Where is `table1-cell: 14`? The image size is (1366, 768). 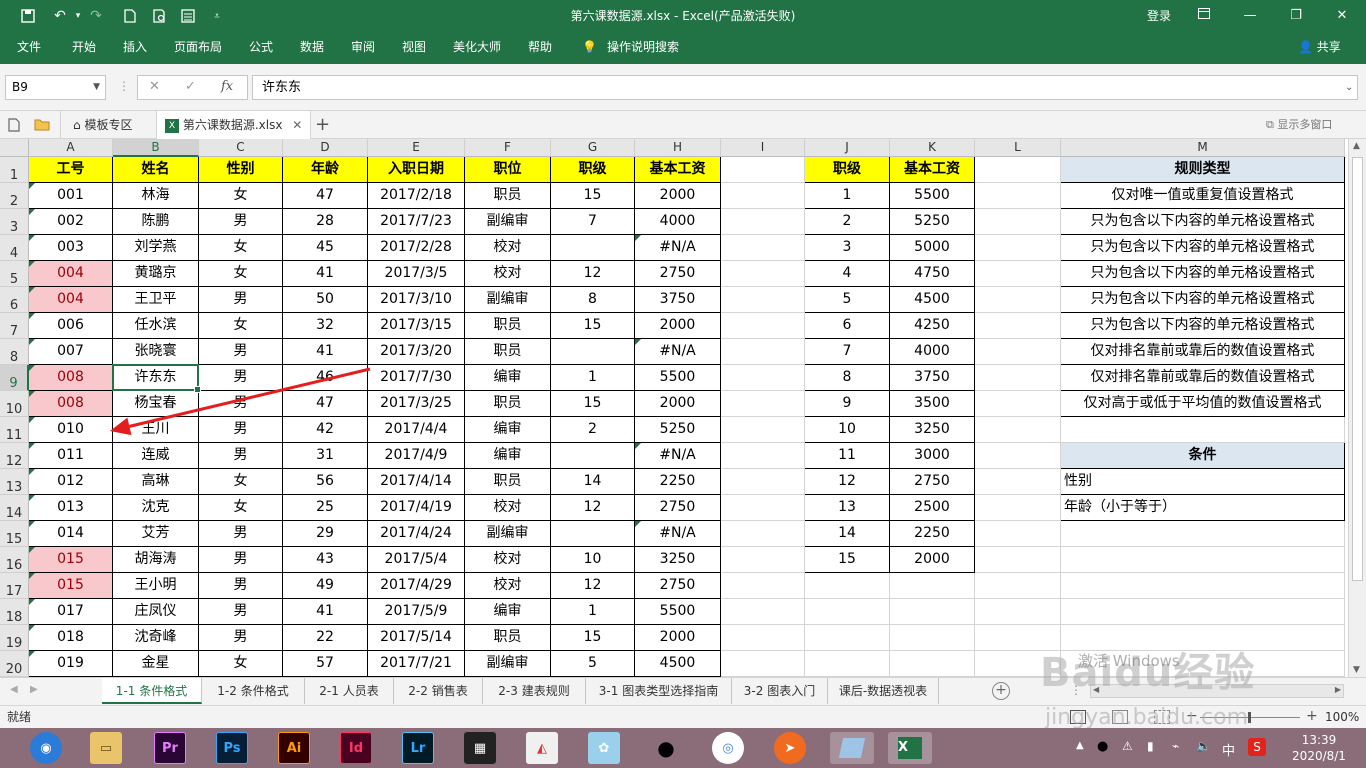 table1-cell: 14 is located at coordinates (593, 482).